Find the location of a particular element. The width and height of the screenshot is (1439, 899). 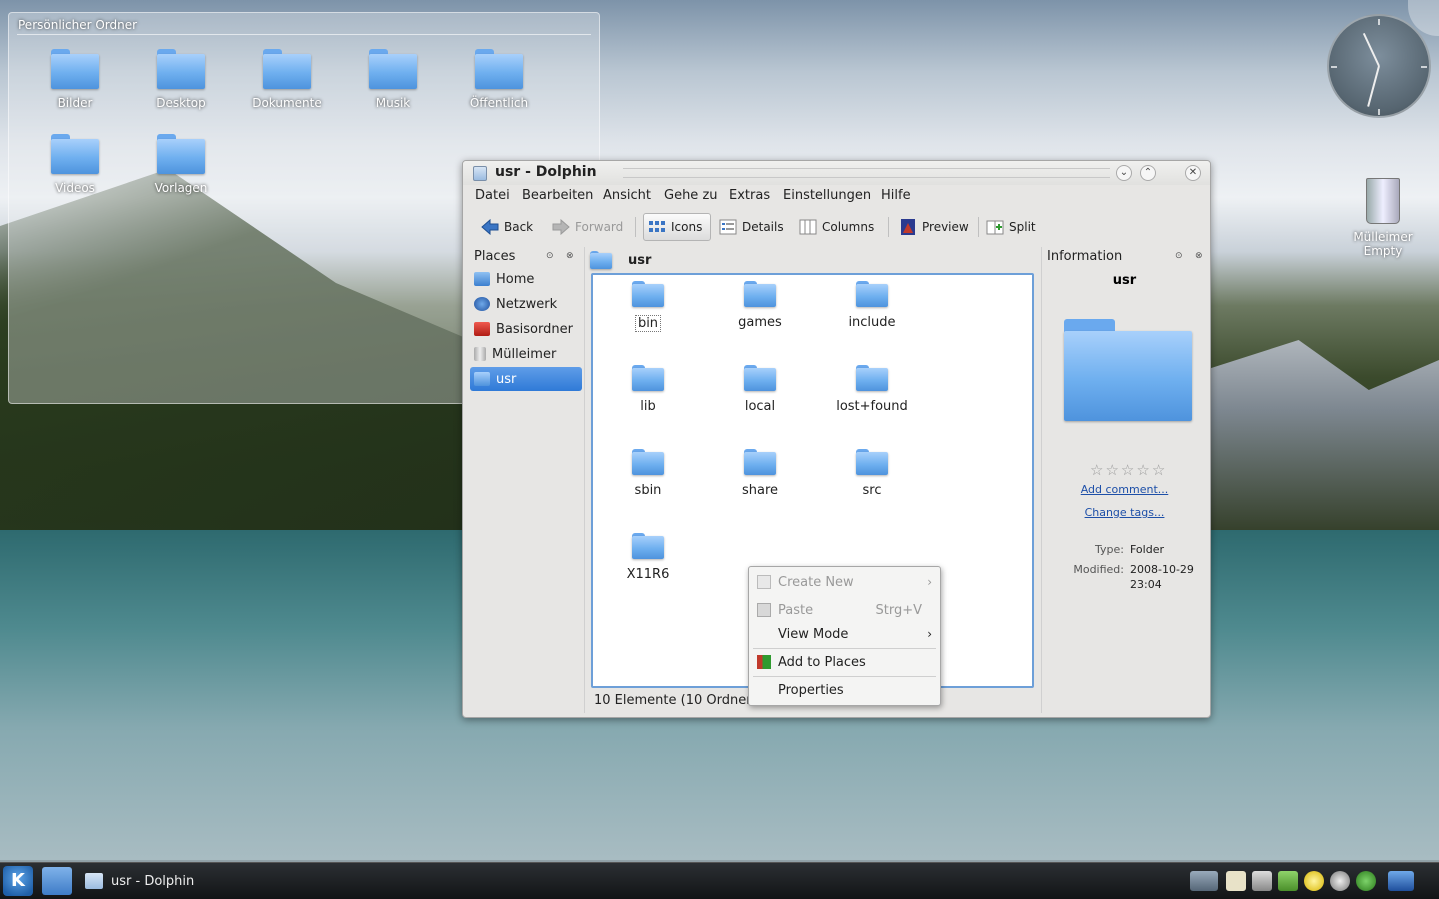

places-item-label: Home is located at coordinates (515, 279).